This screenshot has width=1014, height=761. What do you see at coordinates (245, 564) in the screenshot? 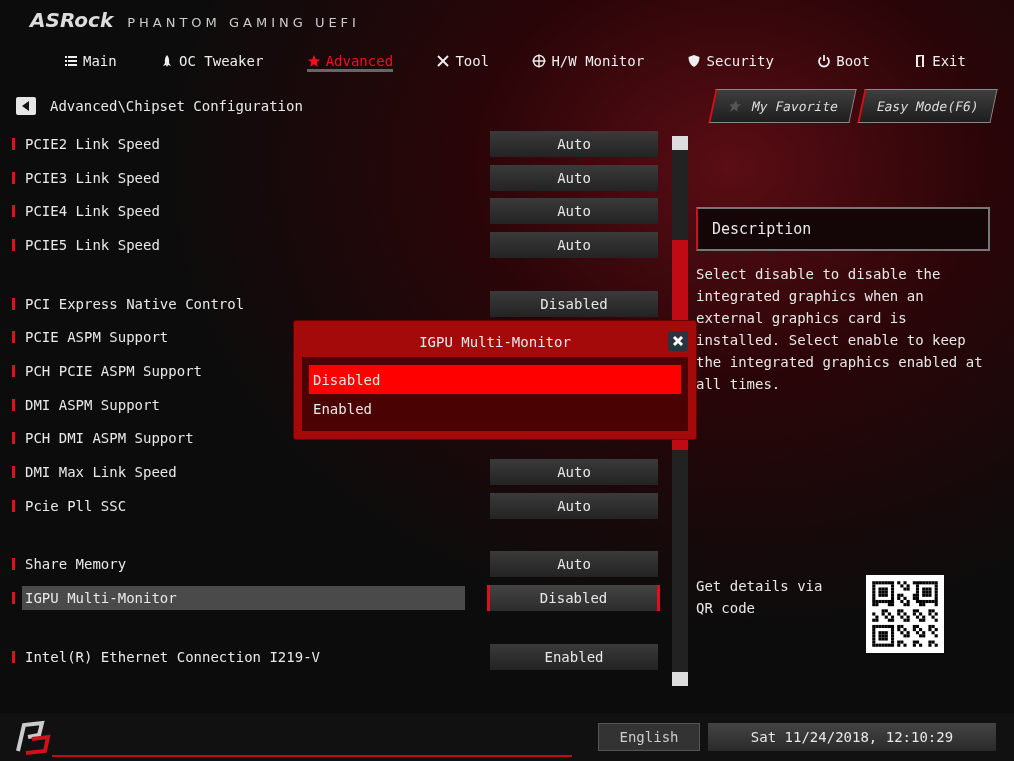
I see `setting-label: Share Memory` at bounding box center [245, 564].